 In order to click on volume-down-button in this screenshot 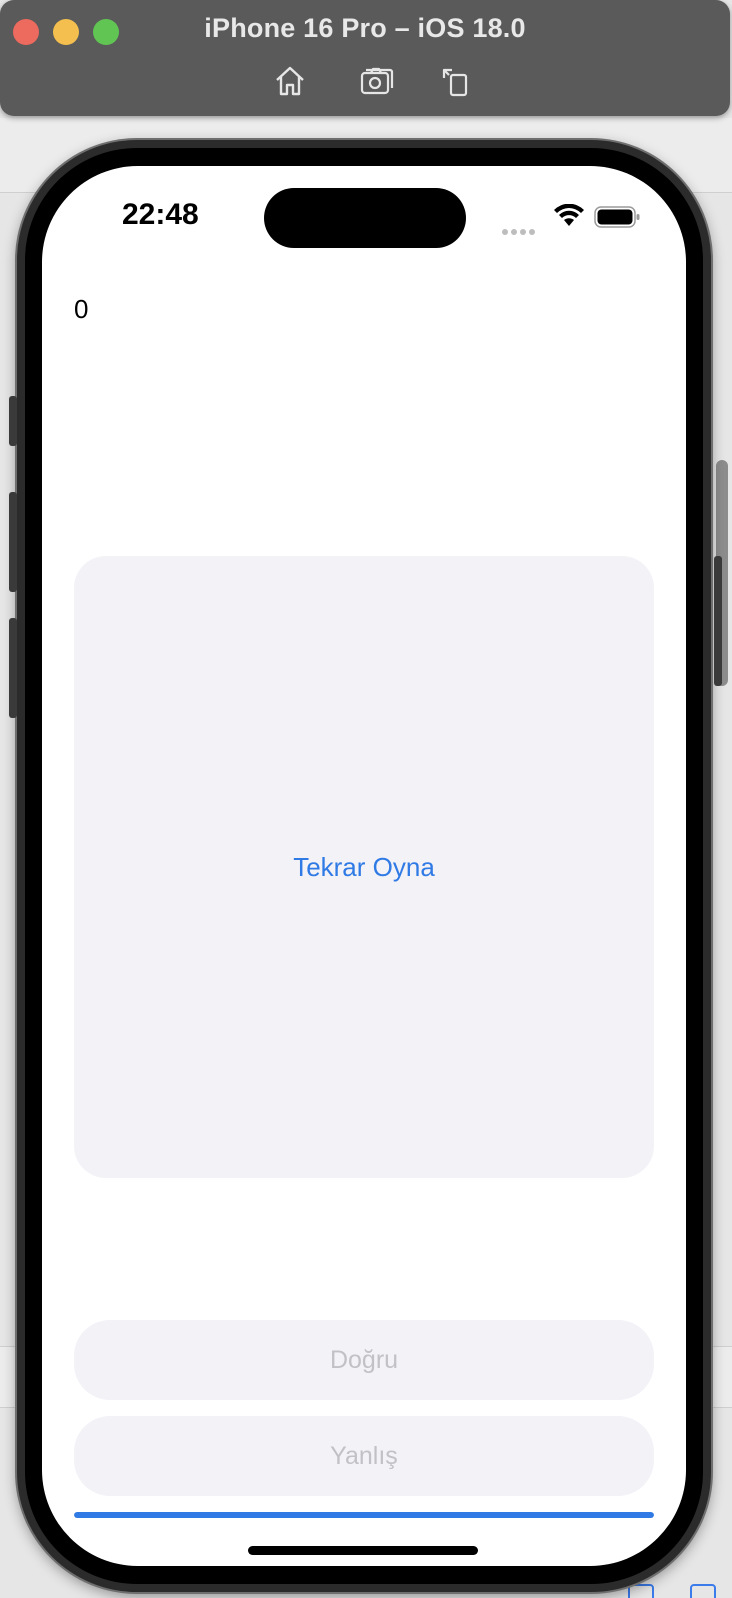, I will do `click(13, 668)`.